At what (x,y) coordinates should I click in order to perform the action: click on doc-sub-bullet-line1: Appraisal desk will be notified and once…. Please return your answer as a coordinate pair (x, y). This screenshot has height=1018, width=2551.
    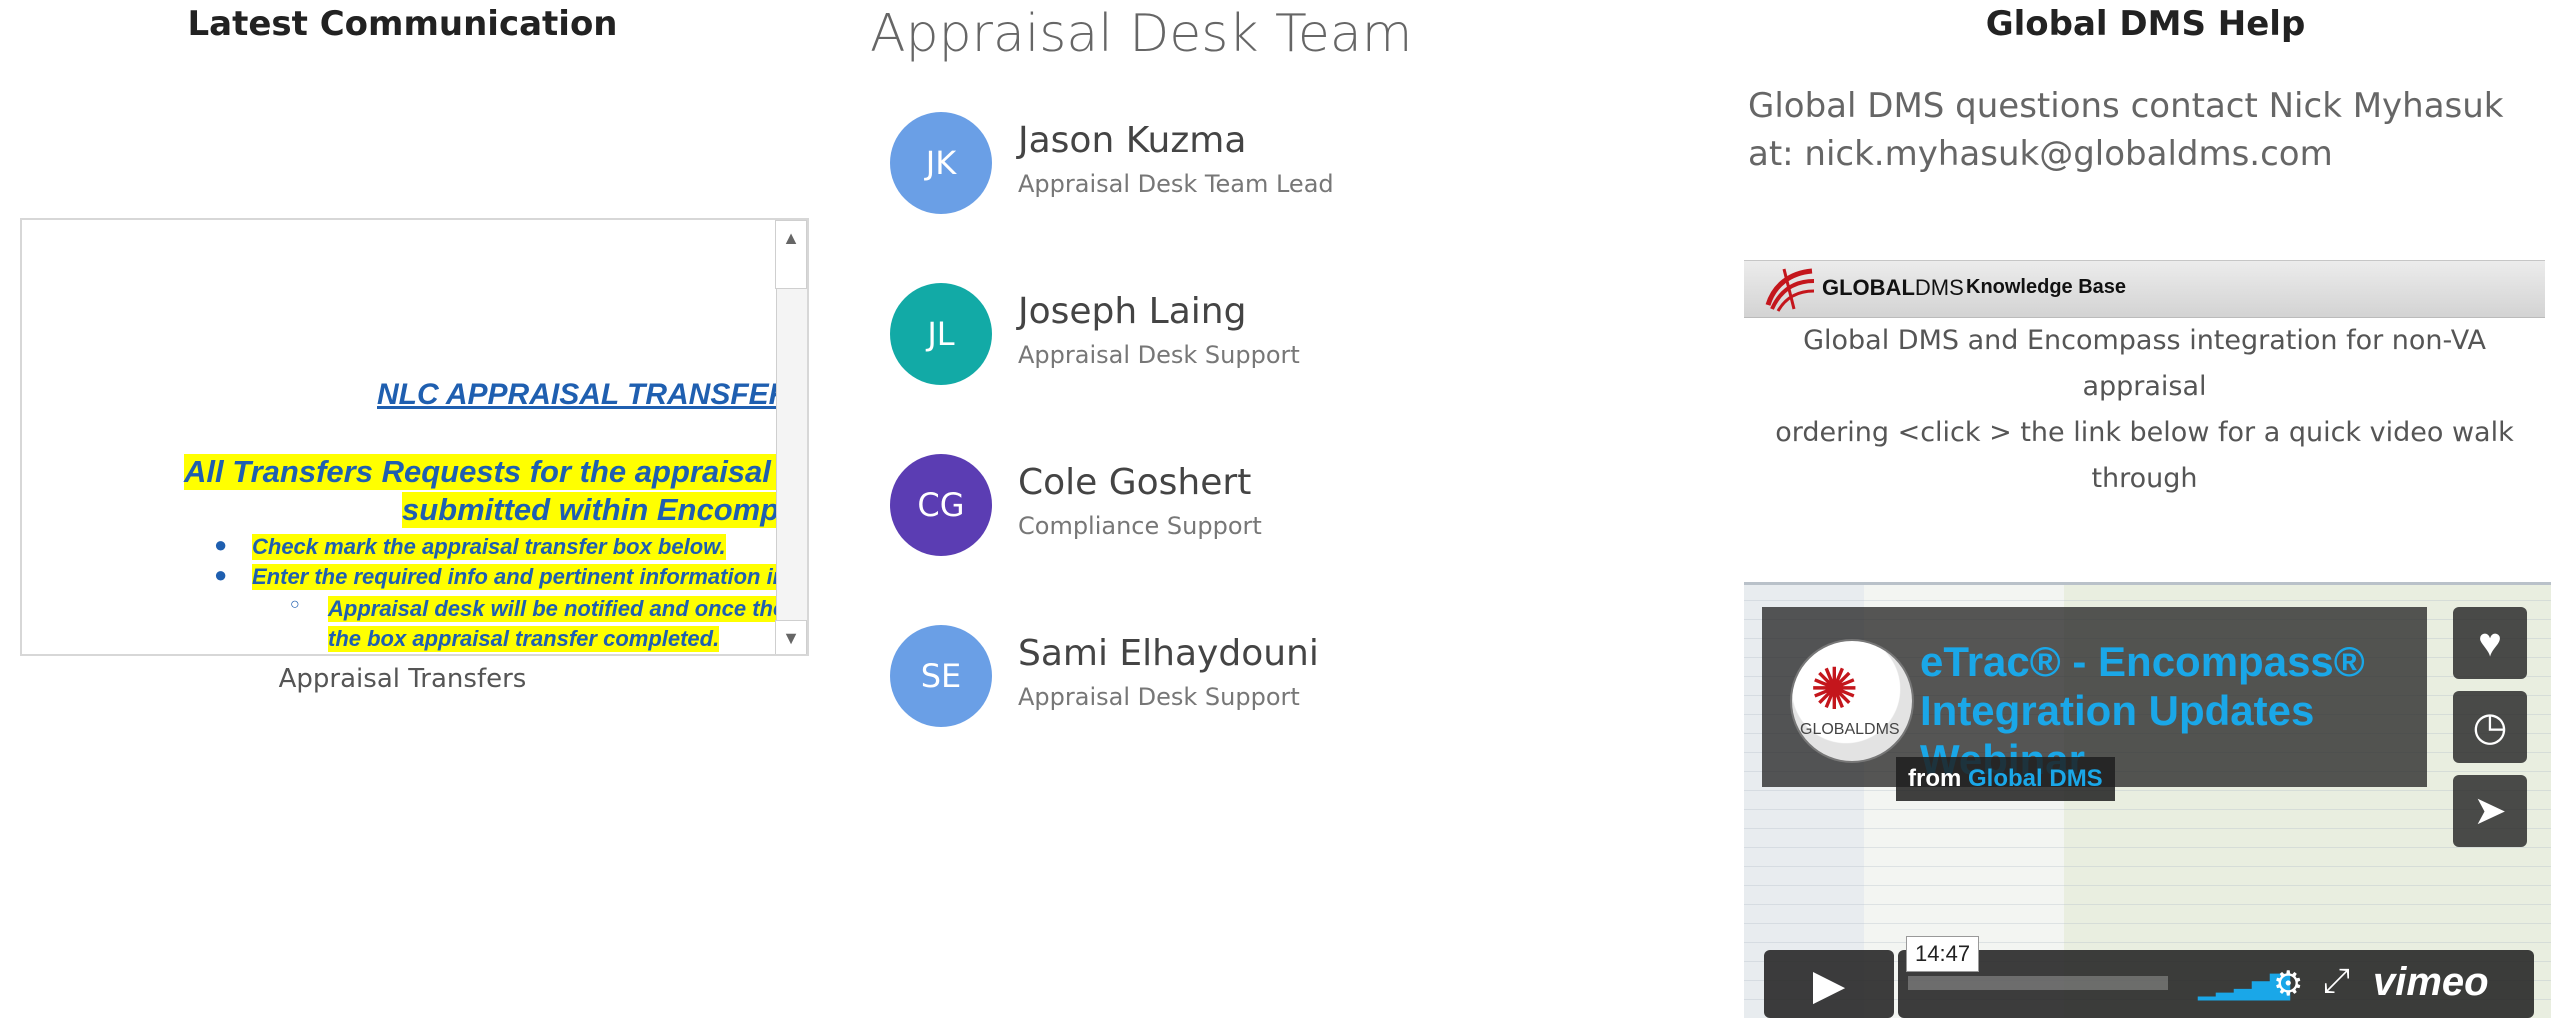
    Looking at the image, I should click on (563, 609).